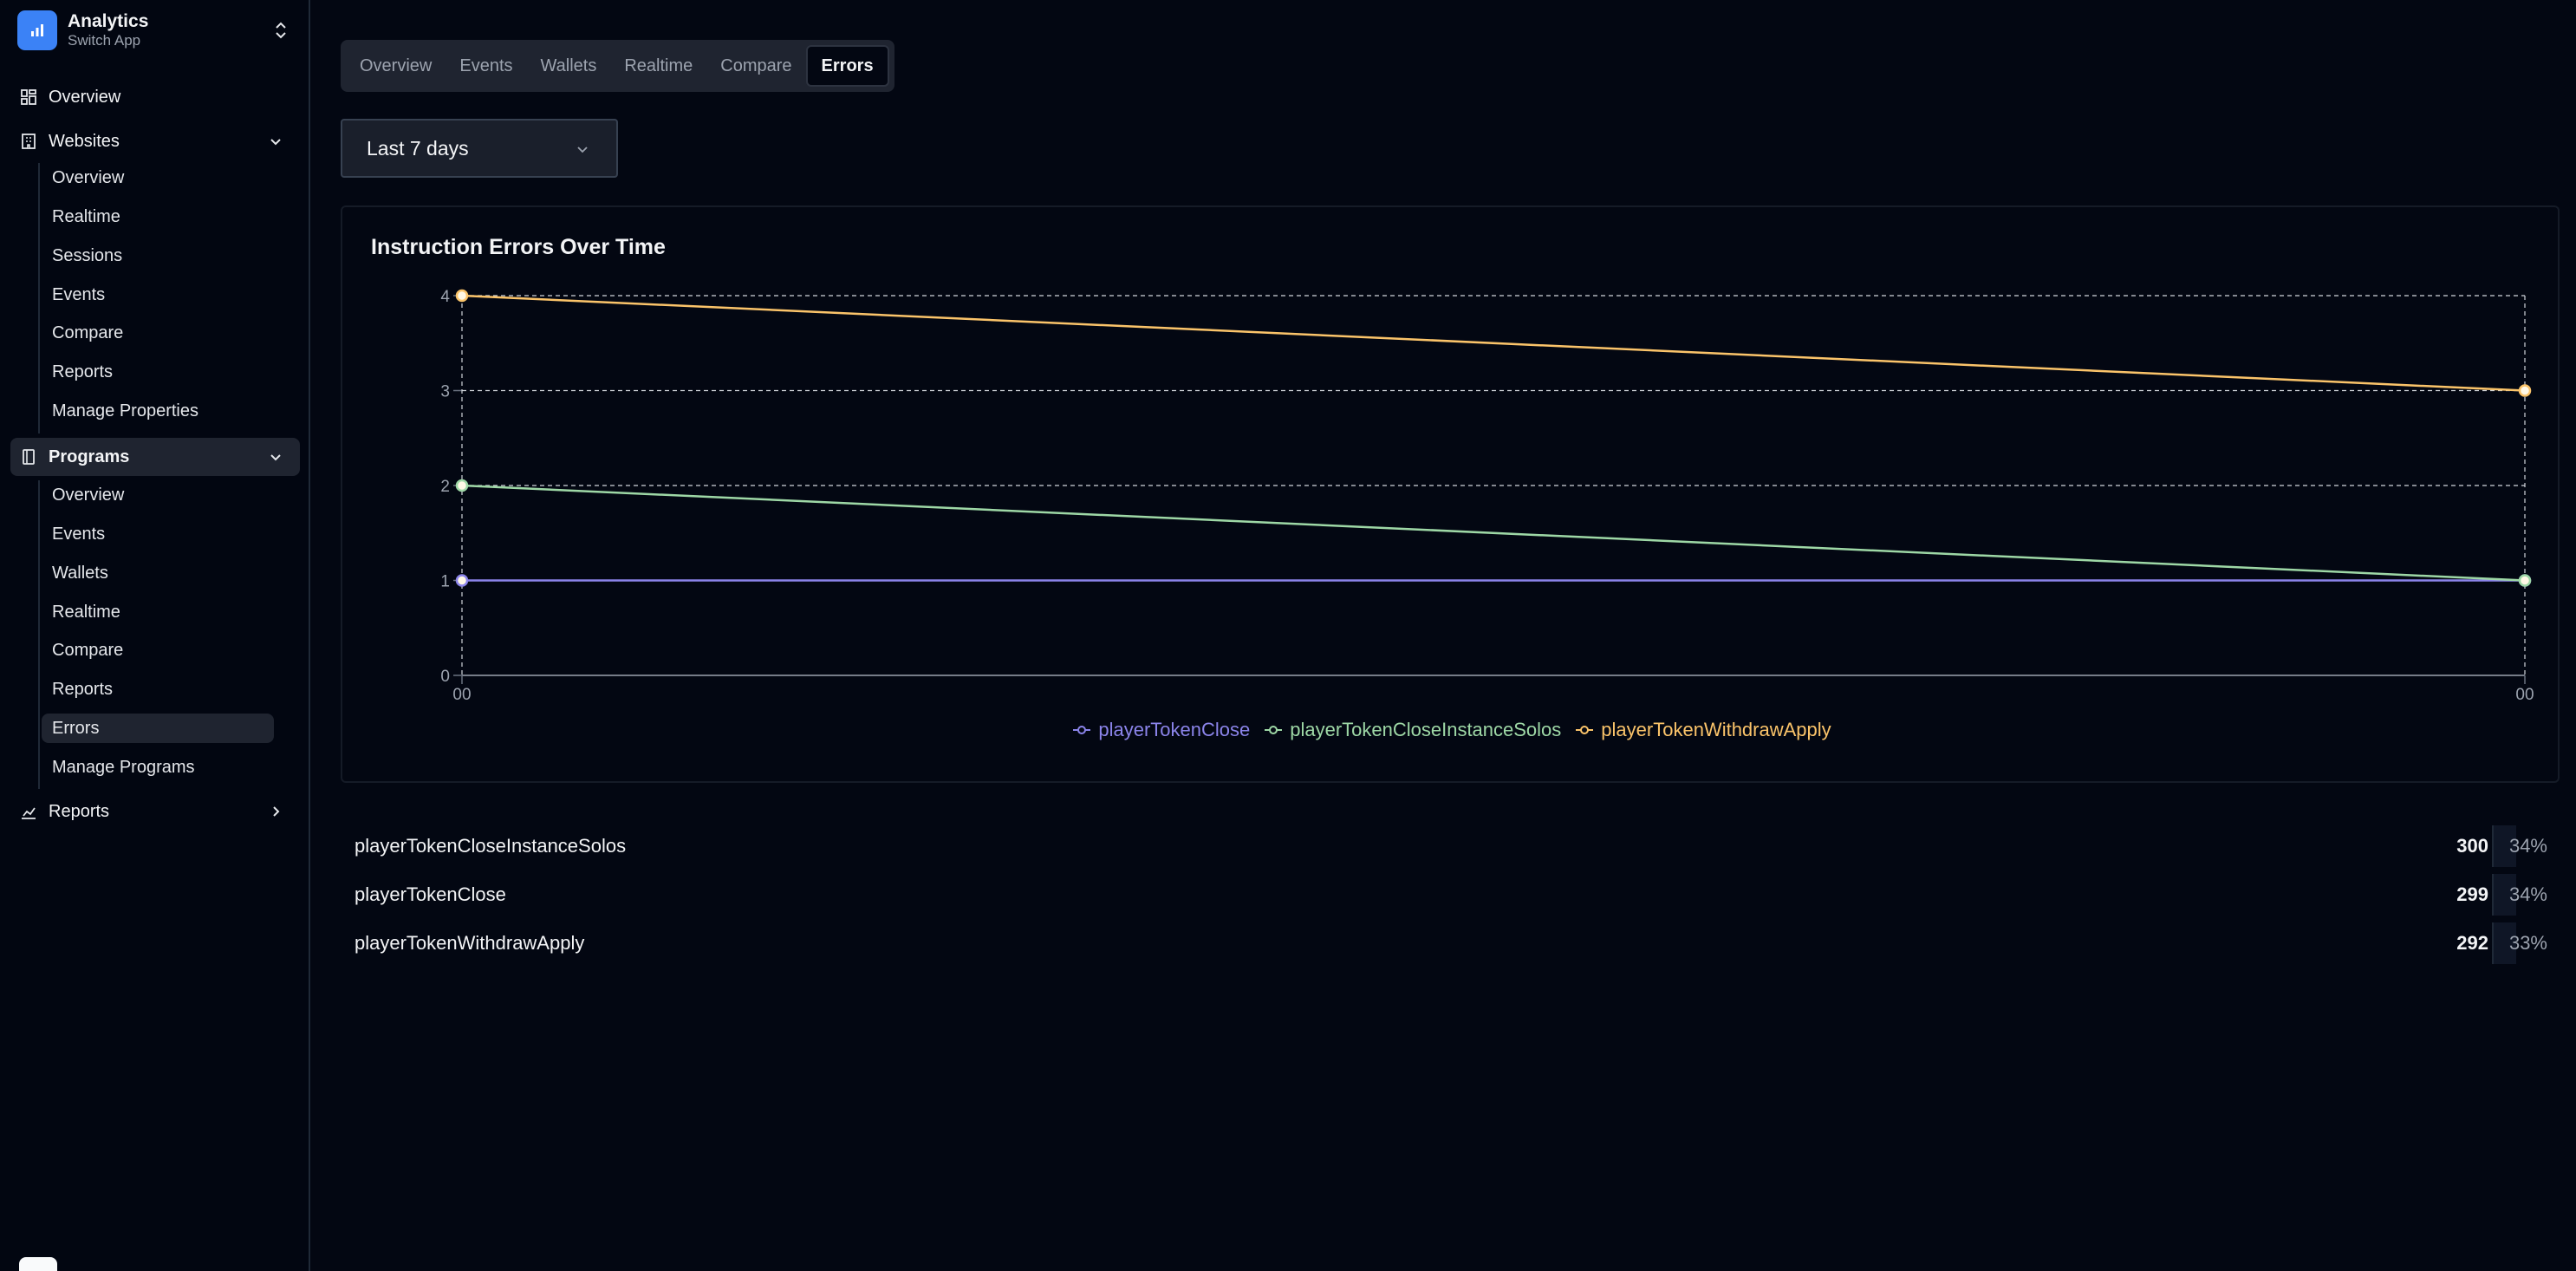  Describe the element at coordinates (1450, 943) in the screenshot. I see `table-row: playerTokenWithdrawApply 292 33%` at that location.